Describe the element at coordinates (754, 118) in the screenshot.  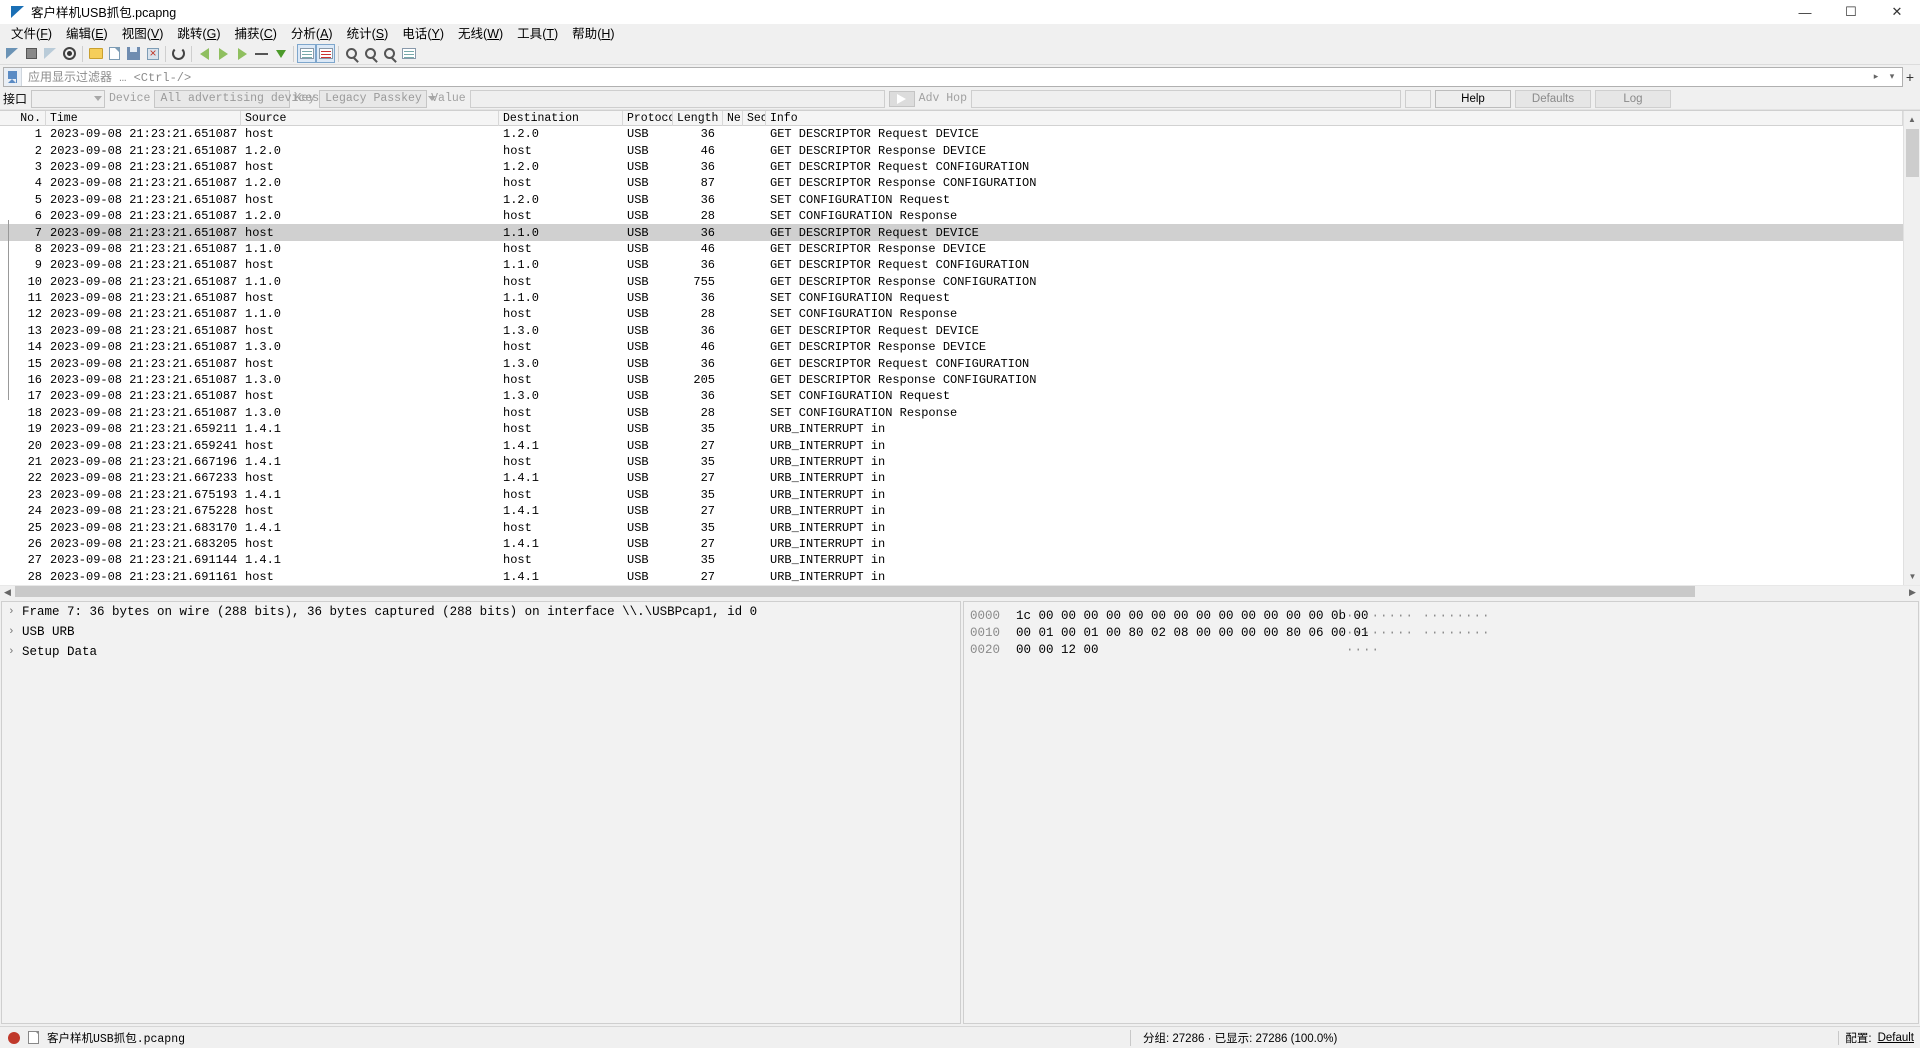
I see `column-header-sec: Sec` at that location.